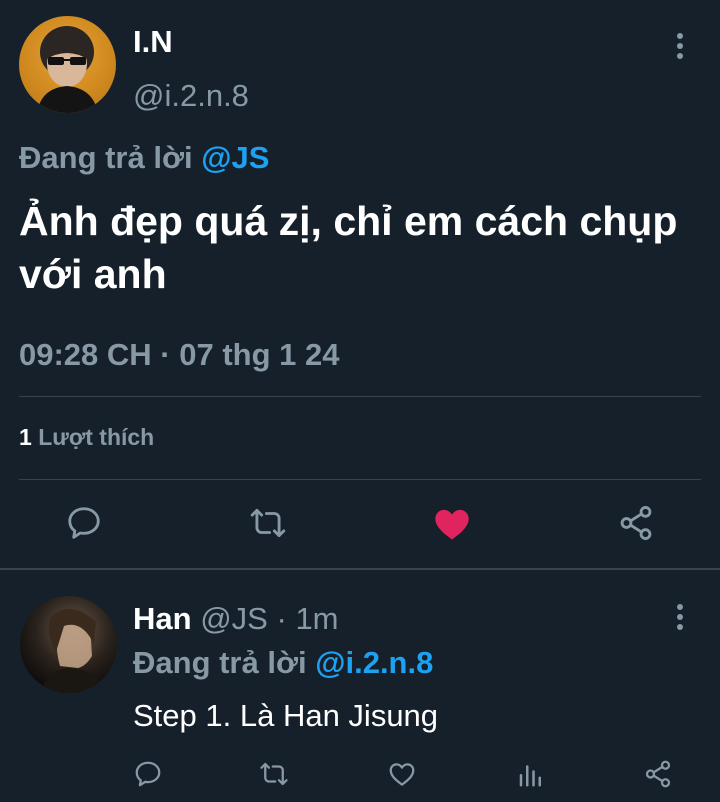  What do you see at coordinates (162, 618) in the screenshot?
I see `reply-author-name: Han` at bounding box center [162, 618].